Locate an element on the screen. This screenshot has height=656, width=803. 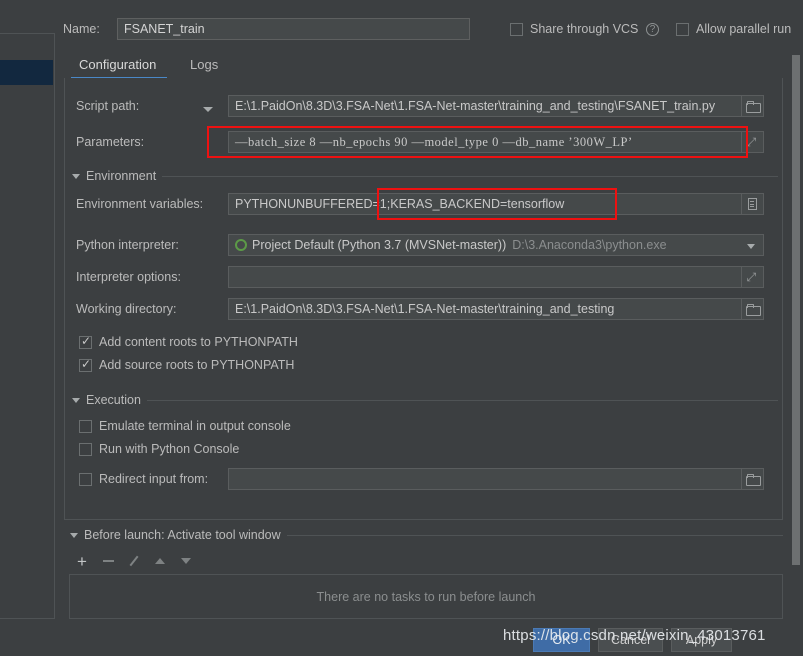
interpreter-options-expand-button: ⤢ is located at coordinates (753, 277).